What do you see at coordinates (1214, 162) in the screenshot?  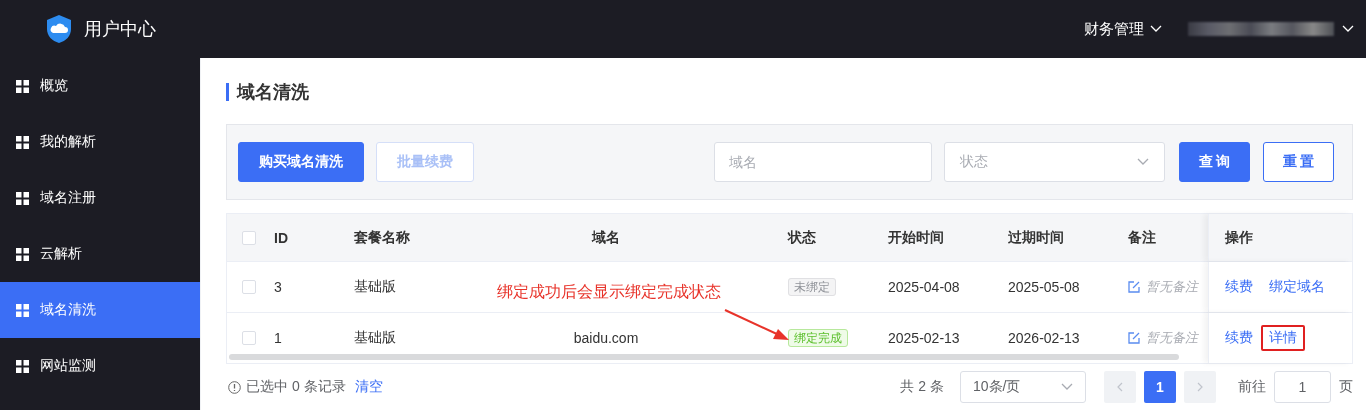 I see `search-button: 查 询` at bounding box center [1214, 162].